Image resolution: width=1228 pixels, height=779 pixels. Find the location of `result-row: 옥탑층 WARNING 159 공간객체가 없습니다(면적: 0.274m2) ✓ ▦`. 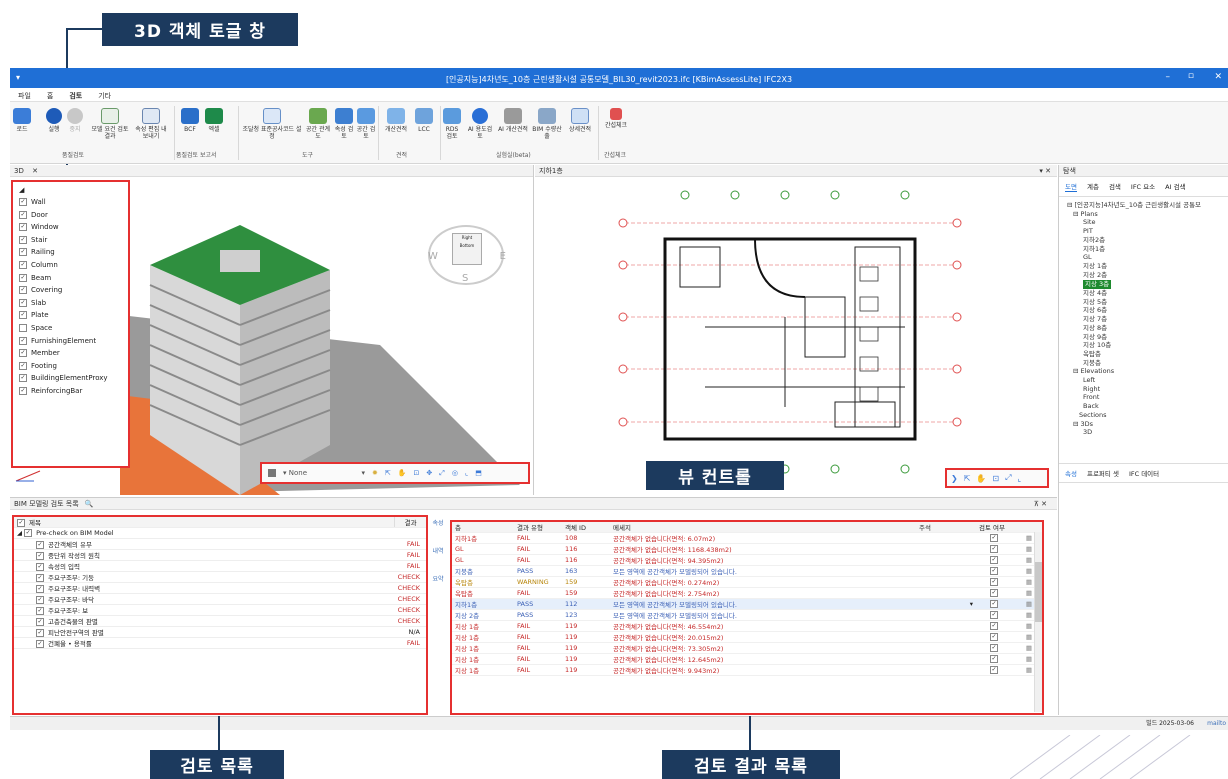

result-row: 옥탑층 WARNING 159 공간객체가 없습니다(면적: 0.274m2) ✓ ▦ is located at coordinates (747, 582).